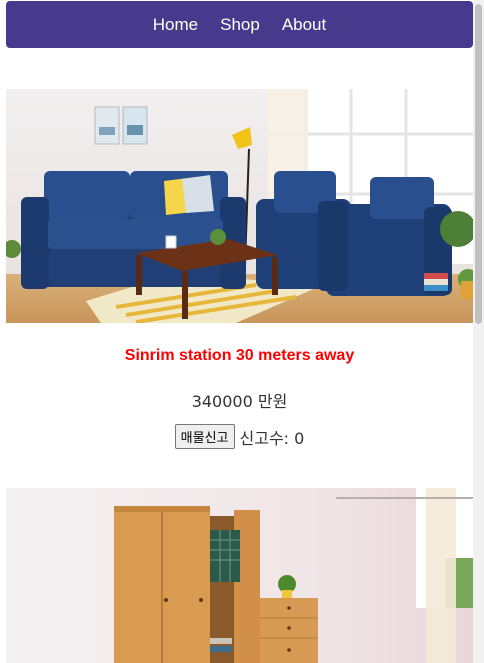 The width and height of the screenshot is (484, 663). I want to click on nav-shop-link: Shop, so click(240, 25).